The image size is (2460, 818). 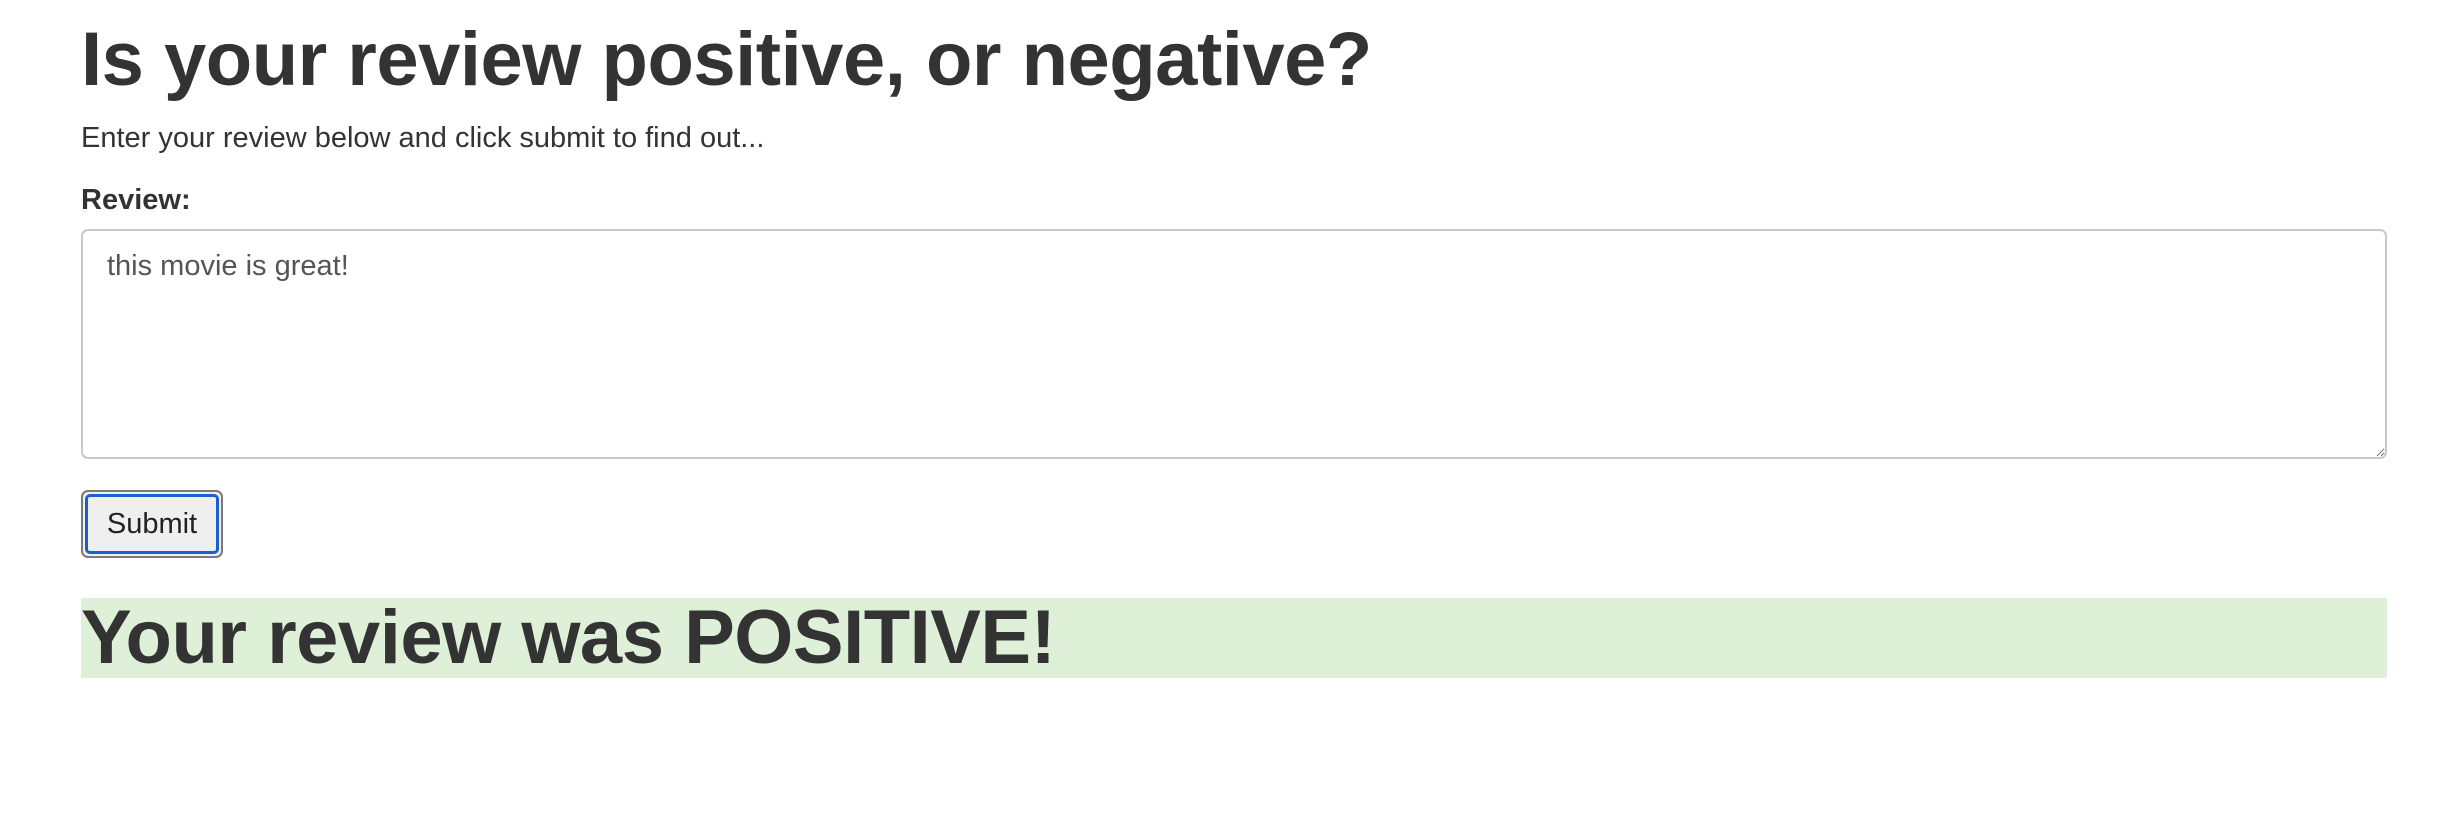 I want to click on result-message: Your review was POSITIVE!, so click(x=568, y=637).